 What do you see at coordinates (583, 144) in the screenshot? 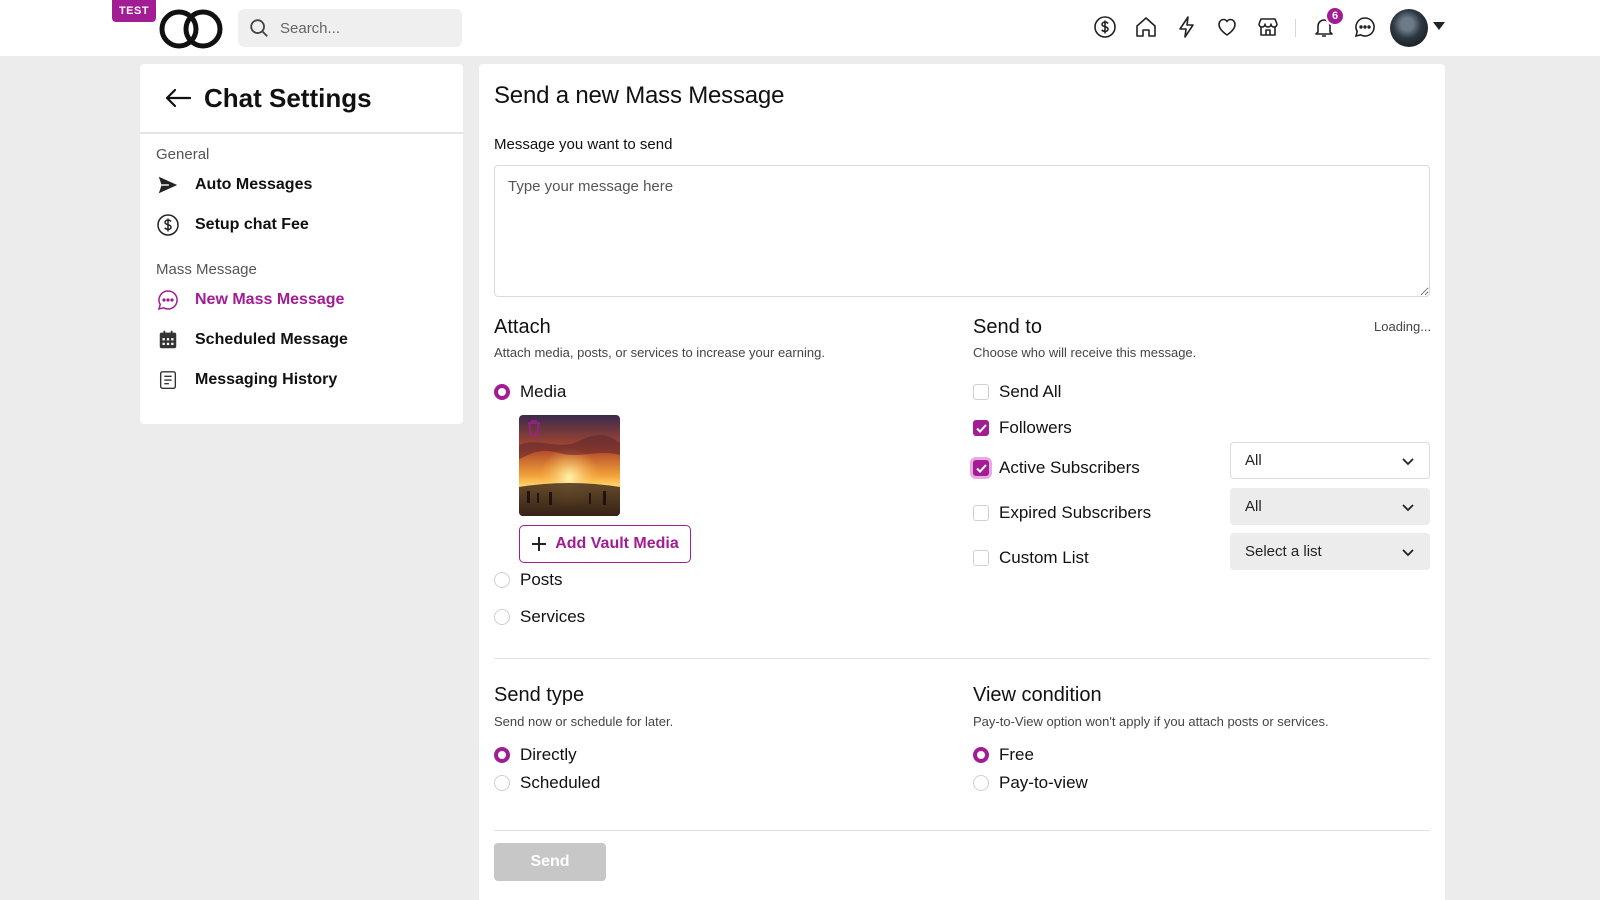
I see `message-label: Message you want to send` at bounding box center [583, 144].